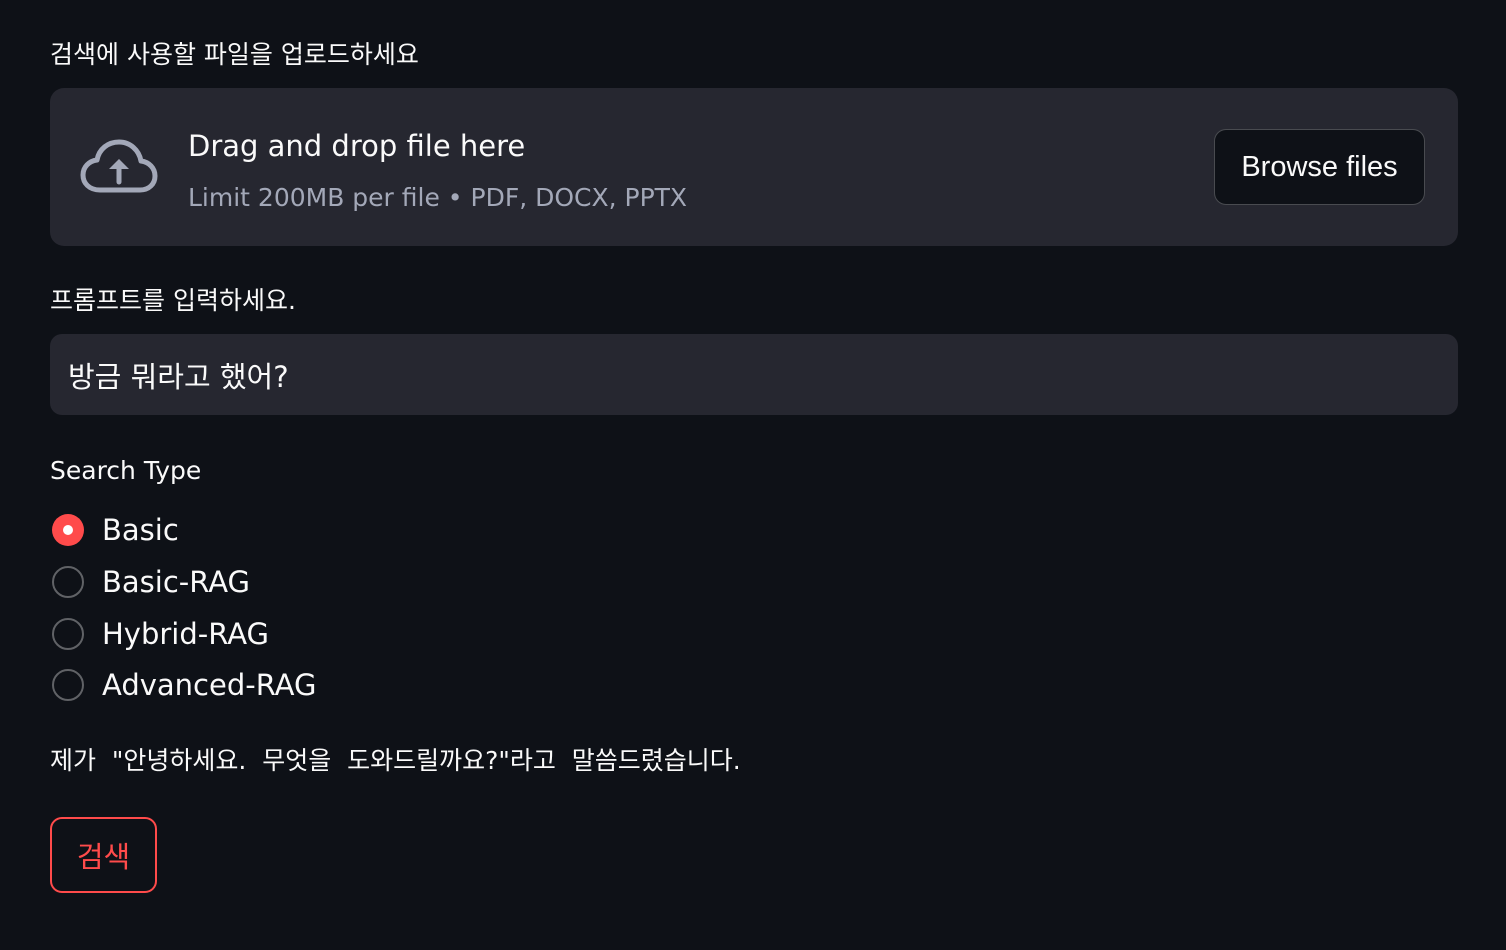  Describe the element at coordinates (234, 54) in the screenshot. I see `uploader-label: 검색에 사용할 파일을 업로드하세요` at that location.